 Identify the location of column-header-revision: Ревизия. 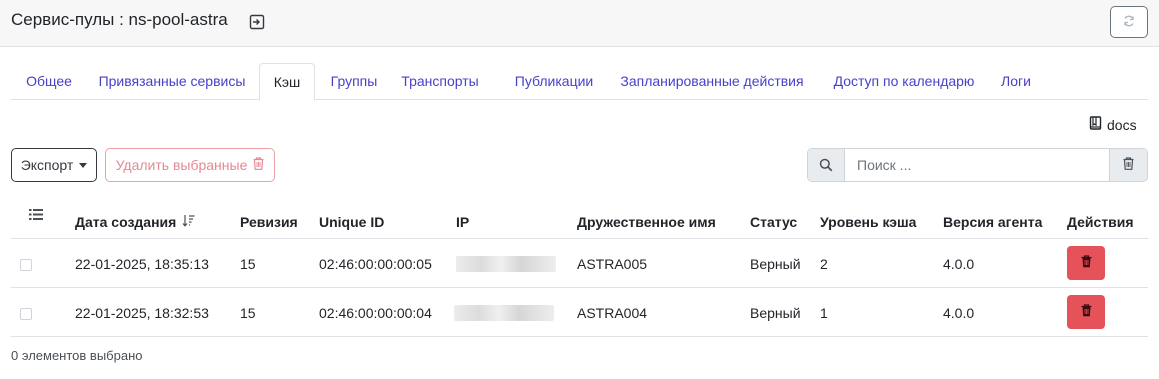
(269, 222).